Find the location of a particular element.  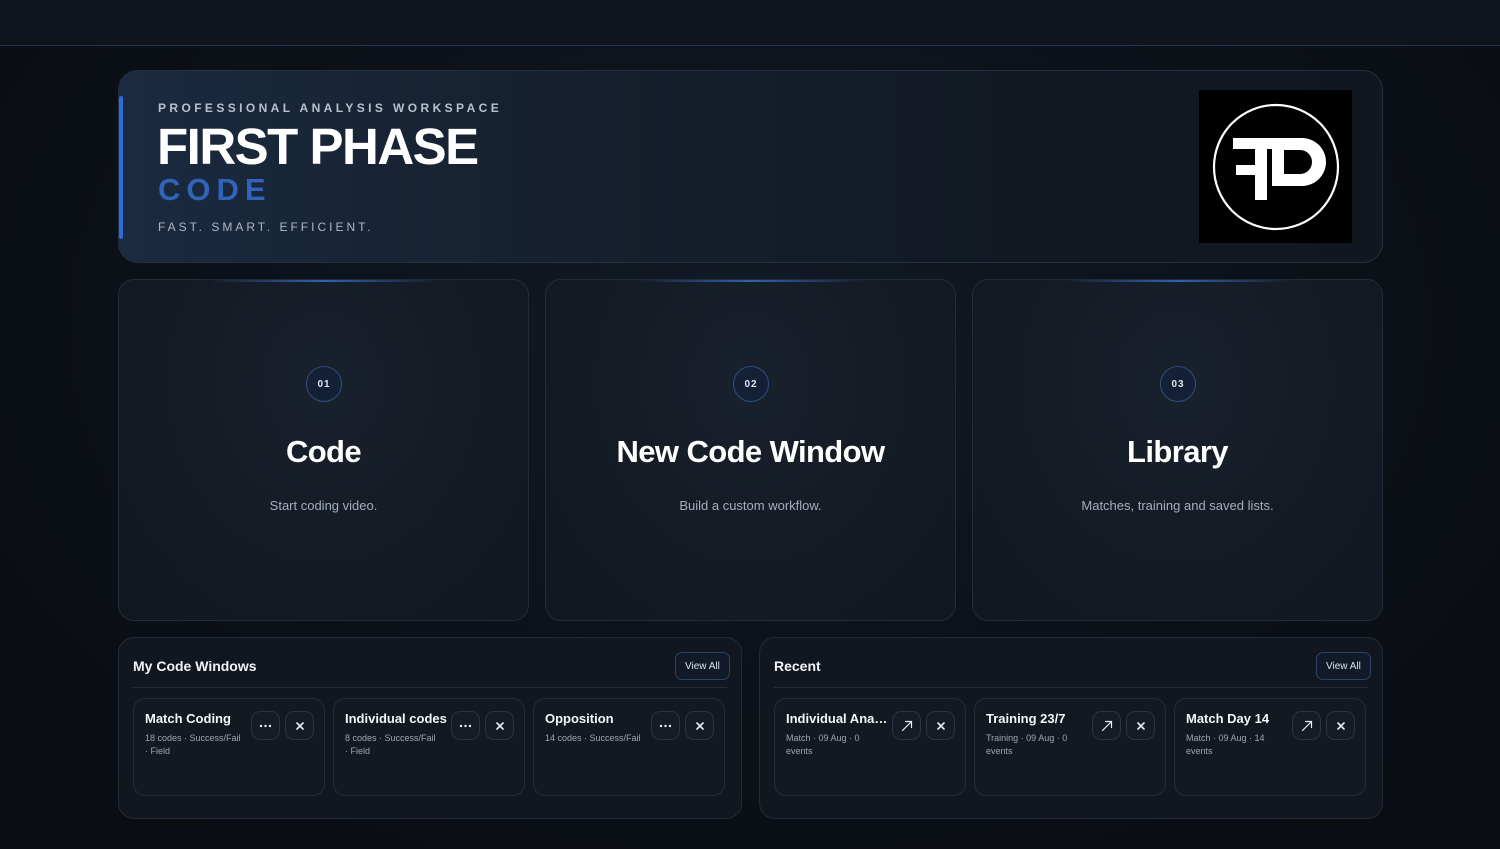

code-window-item: Opposition 14 codes · Success/Fail is located at coordinates (629, 747).